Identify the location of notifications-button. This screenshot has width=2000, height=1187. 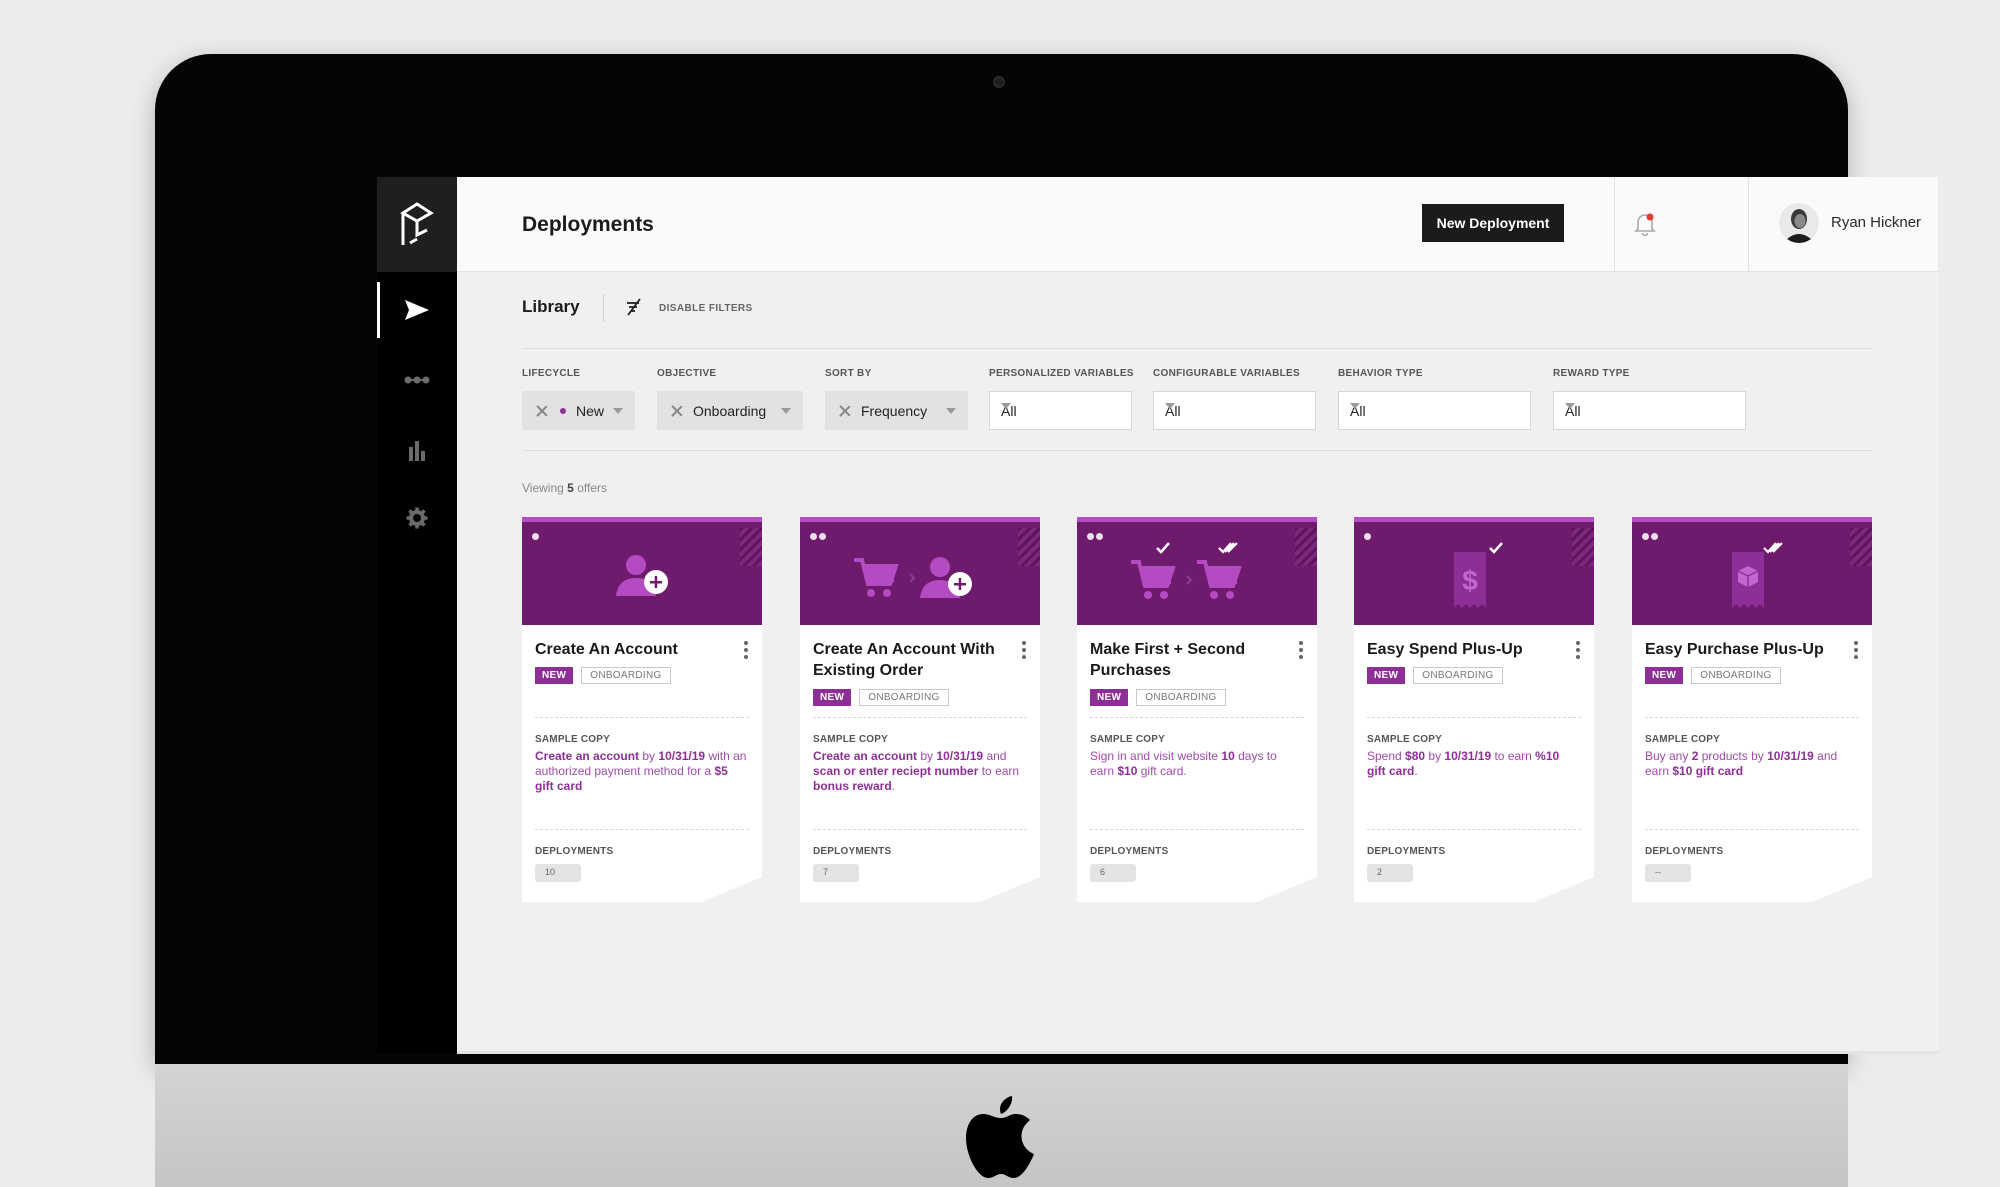
(1645, 226).